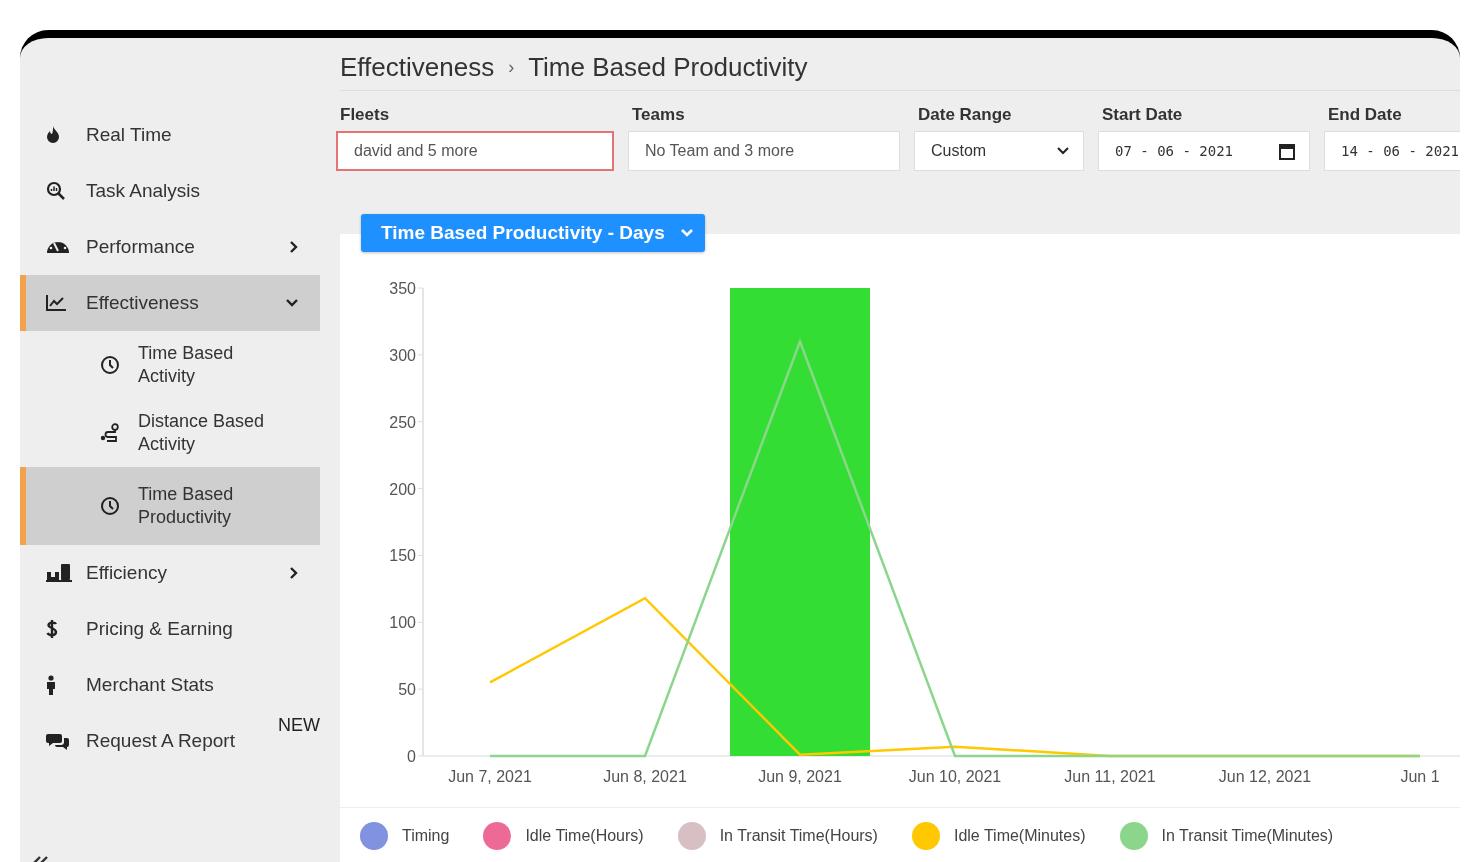 Image resolution: width=1470 pixels, height=862 pixels. What do you see at coordinates (1287, 151) in the screenshot?
I see `calendar-icon` at bounding box center [1287, 151].